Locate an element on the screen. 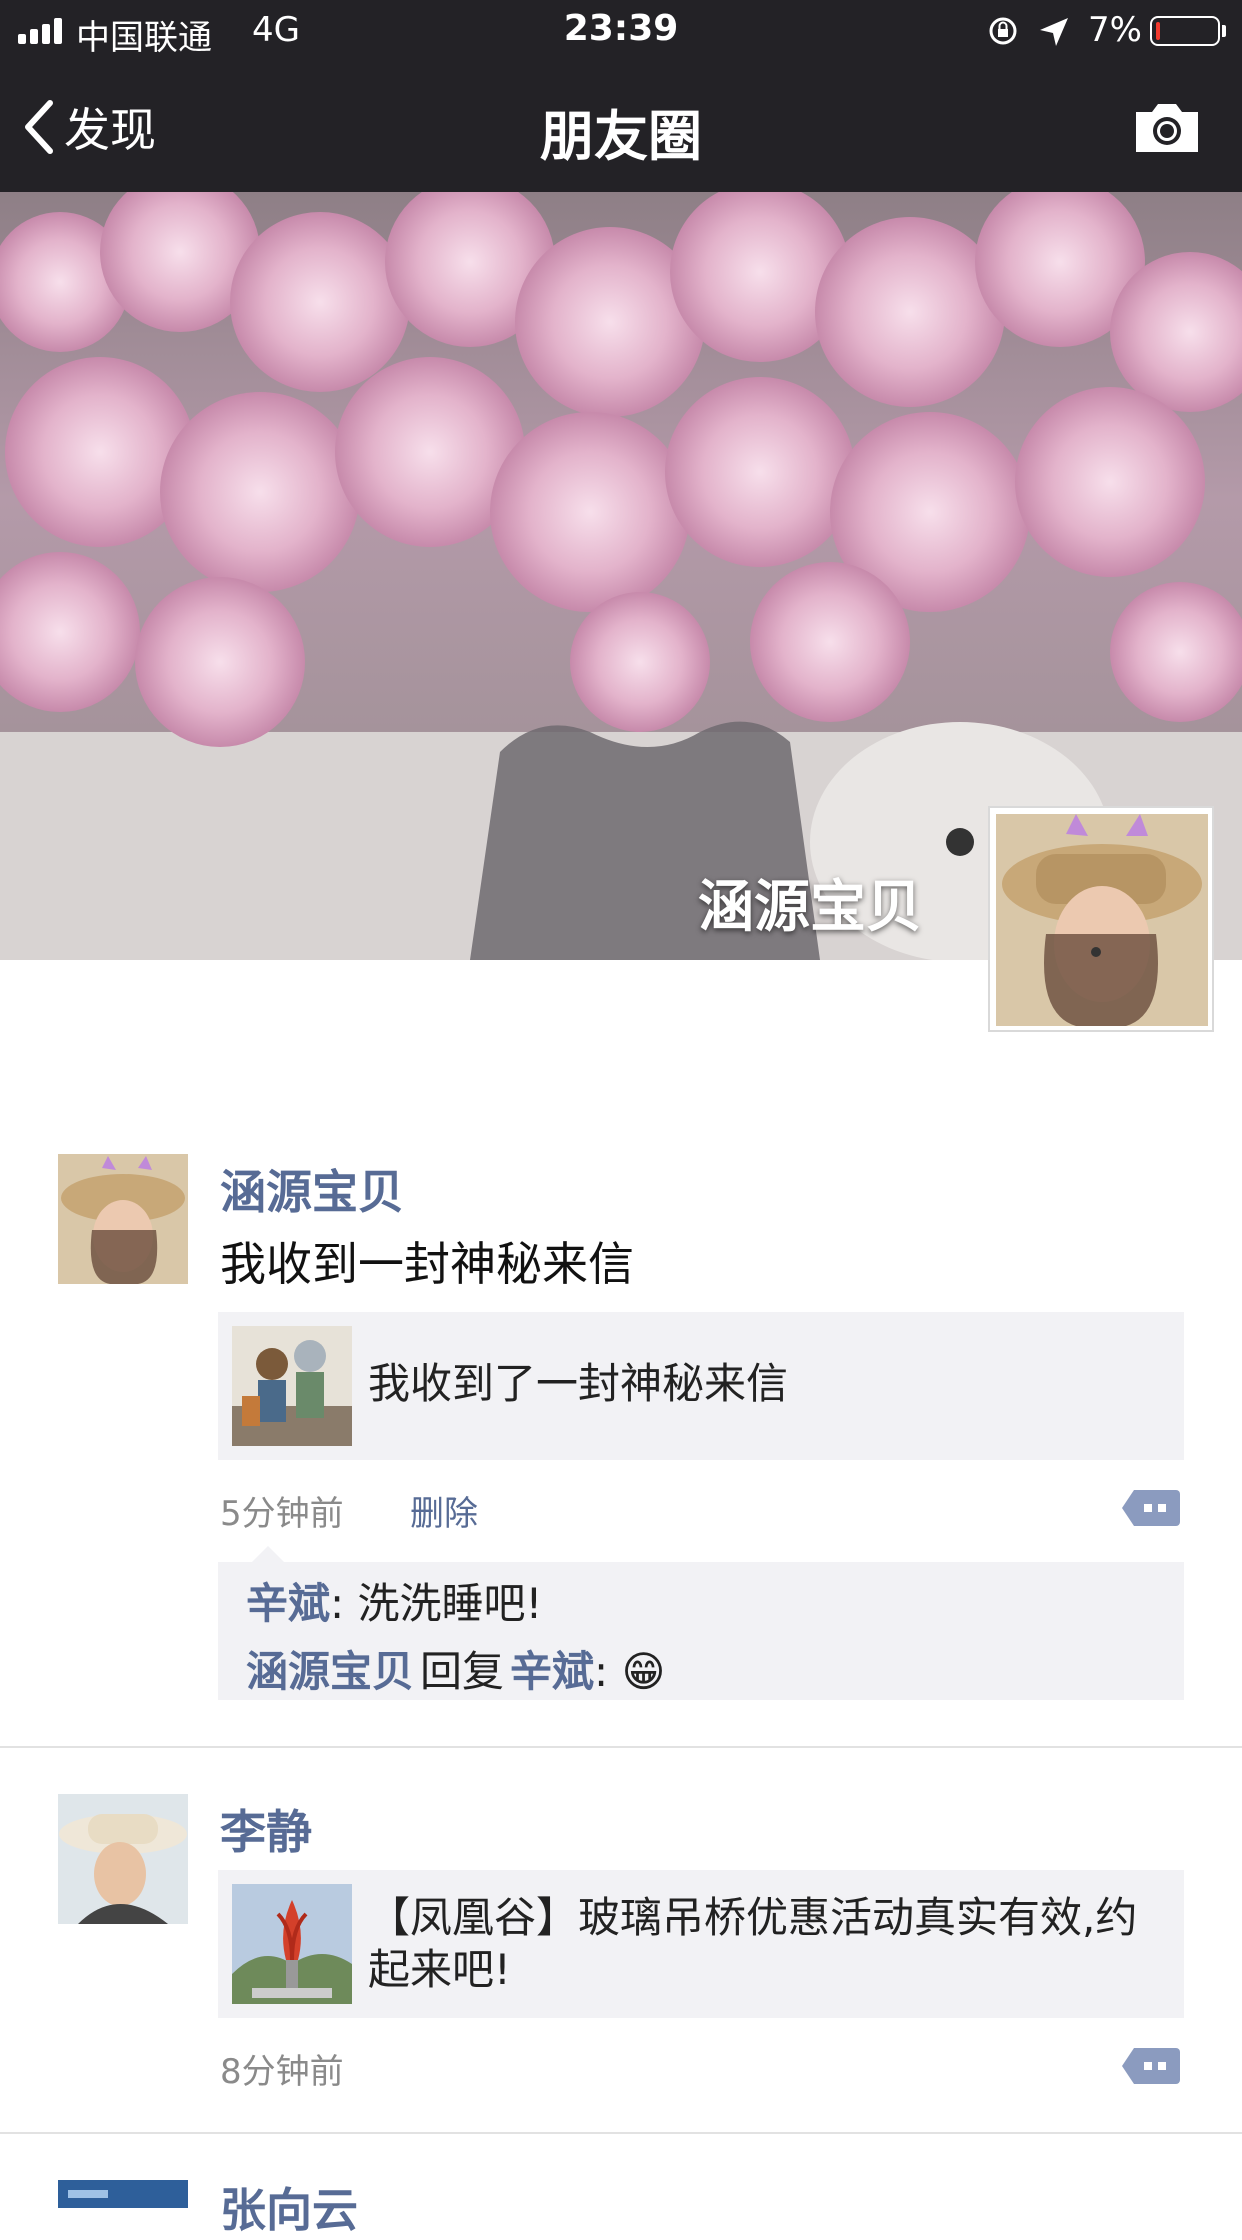 The width and height of the screenshot is (1242, 2240). comment-user: 辛斌 is located at coordinates (288, 1603).